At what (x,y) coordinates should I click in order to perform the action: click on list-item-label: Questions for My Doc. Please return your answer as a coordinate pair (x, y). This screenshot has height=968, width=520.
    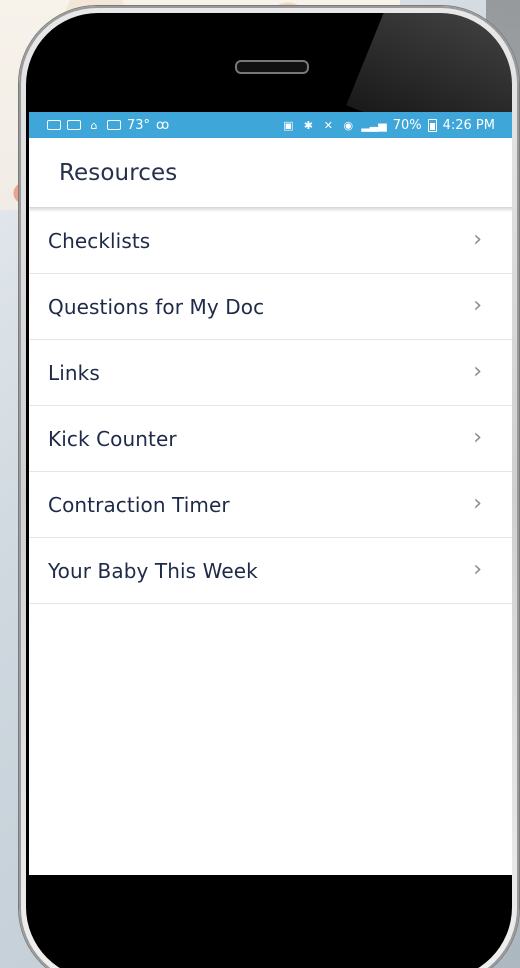
    Looking at the image, I should click on (156, 306).